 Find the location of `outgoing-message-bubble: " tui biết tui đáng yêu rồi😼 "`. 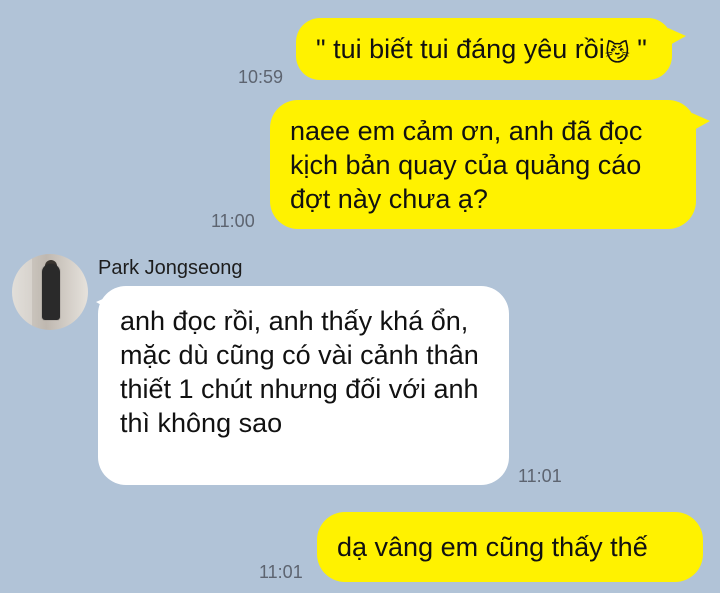

outgoing-message-bubble: " tui biết tui đáng yêu rồi😼 " is located at coordinates (484, 49).